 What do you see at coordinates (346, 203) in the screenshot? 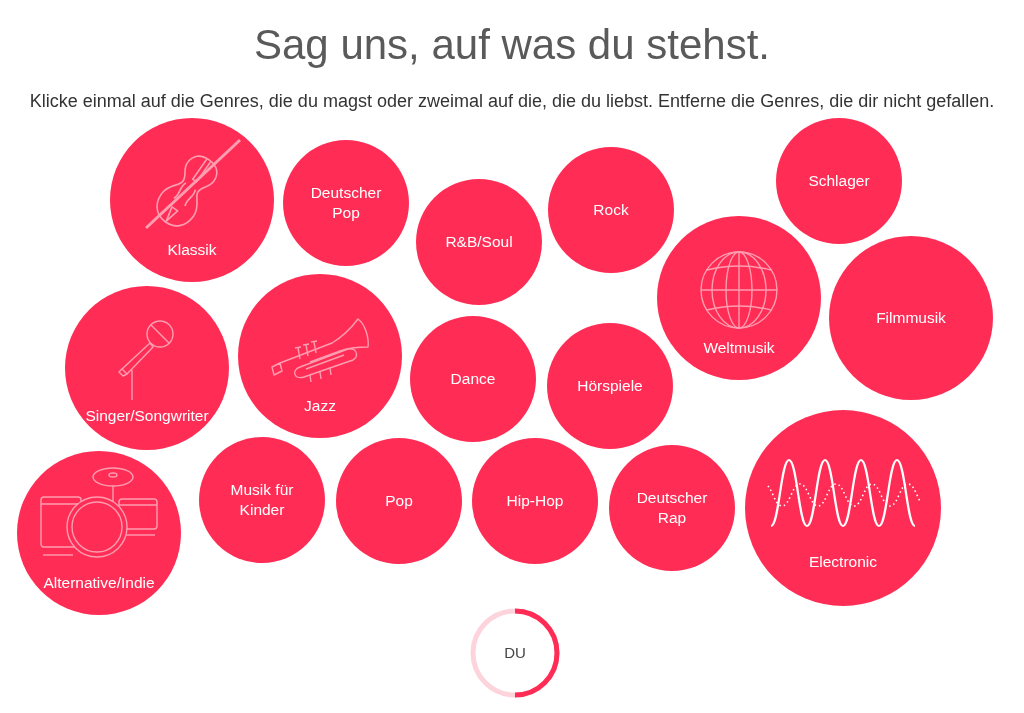
I see `genre-bubble: Deutscher Pop` at bounding box center [346, 203].